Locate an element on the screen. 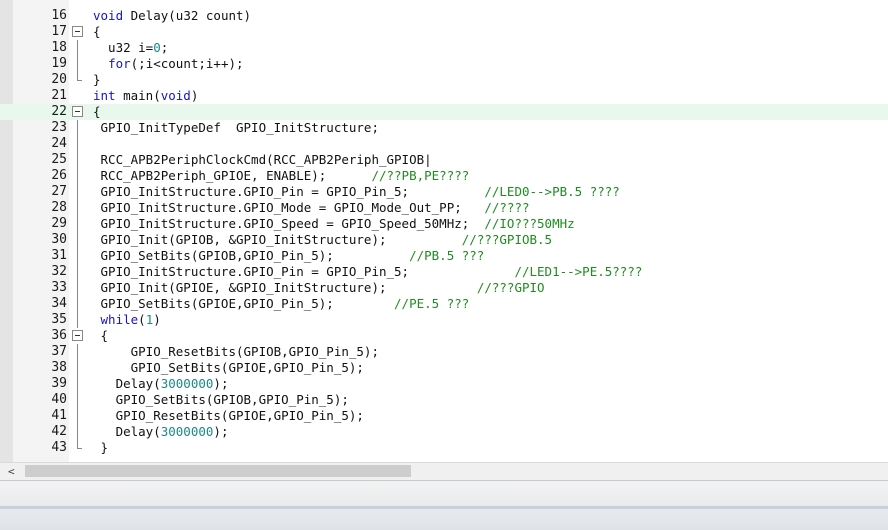 The height and width of the screenshot is (530, 888). scrollbar-thumb is located at coordinates (218, 471).